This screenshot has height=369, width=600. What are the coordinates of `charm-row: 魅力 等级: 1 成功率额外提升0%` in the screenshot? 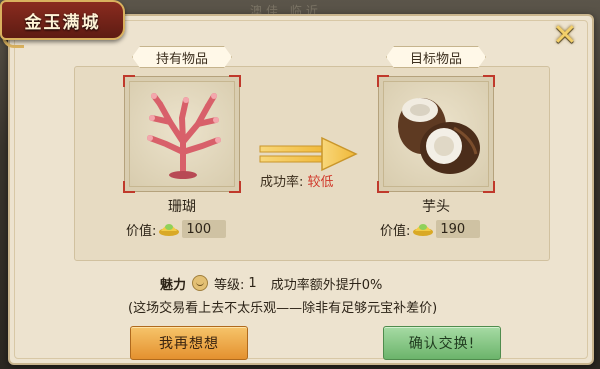 It's located at (271, 283).